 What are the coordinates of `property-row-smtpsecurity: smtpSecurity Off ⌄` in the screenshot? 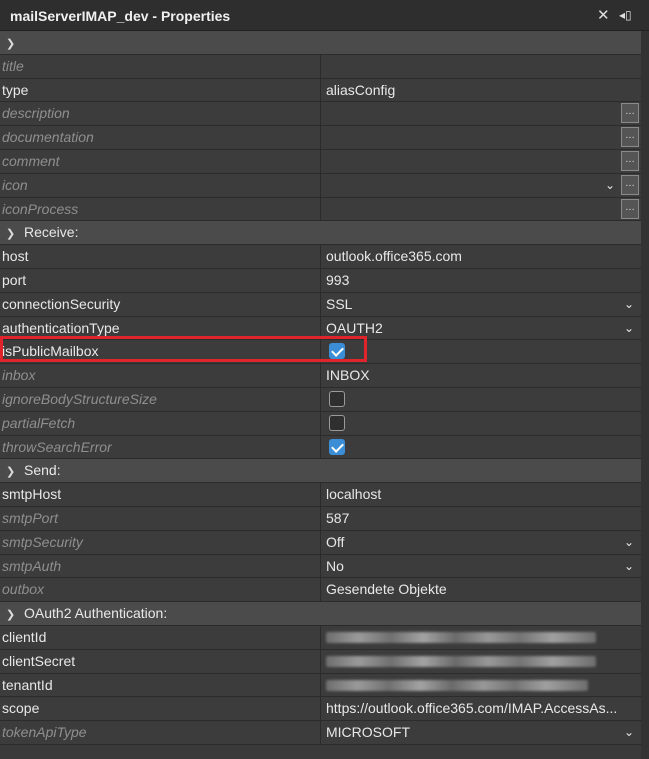 It's located at (320, 542).